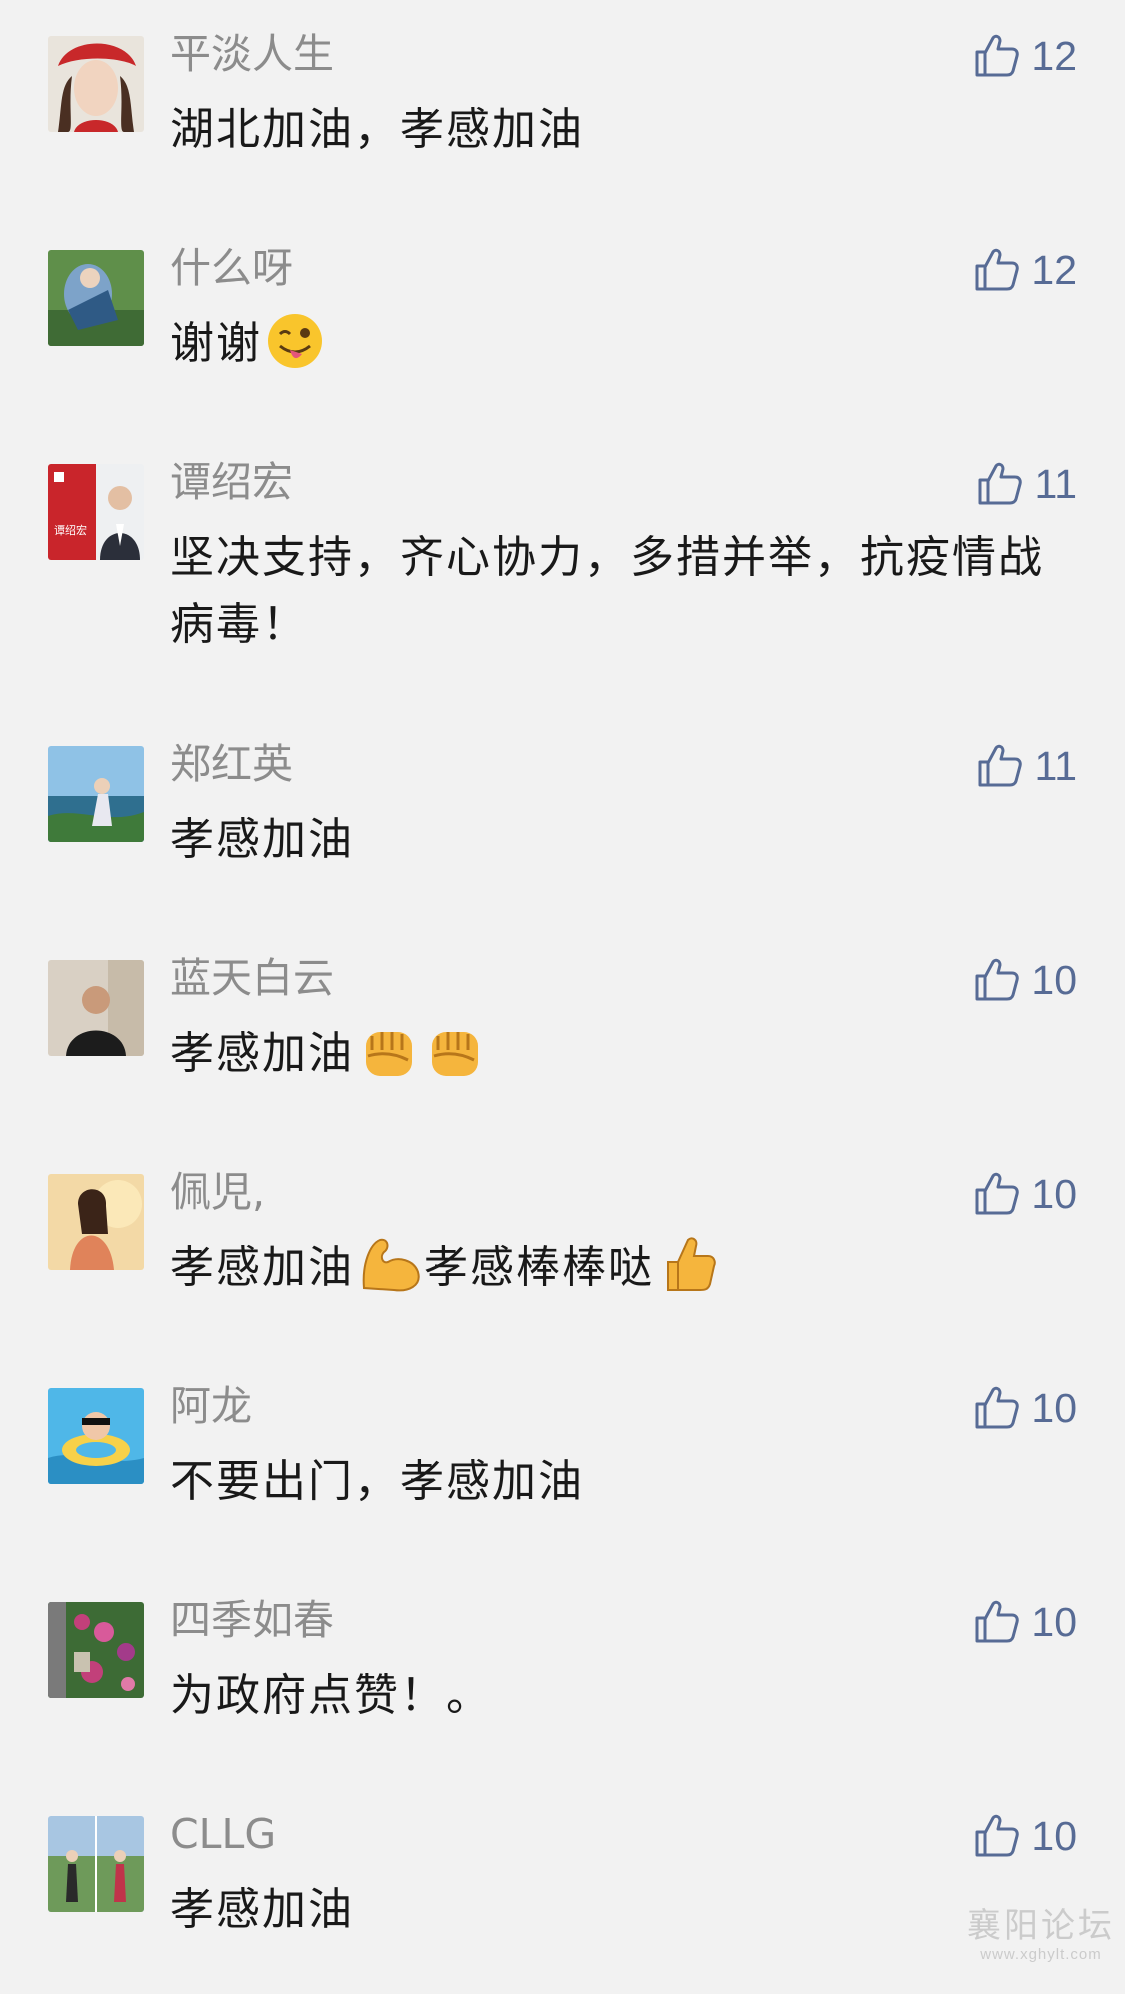 This screenshot has height=1994, width=1125. I want to click on username: 谭绍宏, so click(231, 482).